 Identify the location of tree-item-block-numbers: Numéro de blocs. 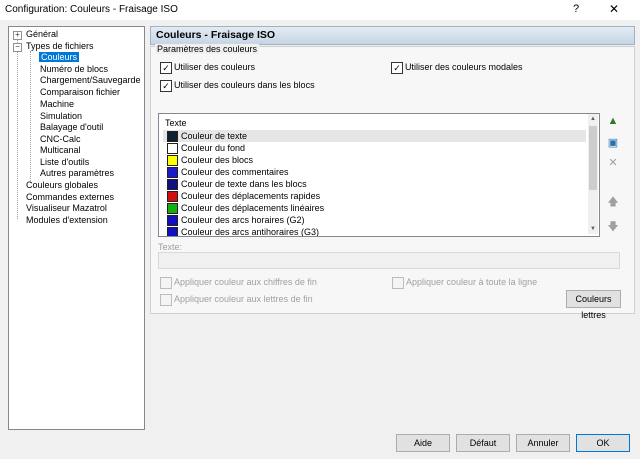
(74, 69).